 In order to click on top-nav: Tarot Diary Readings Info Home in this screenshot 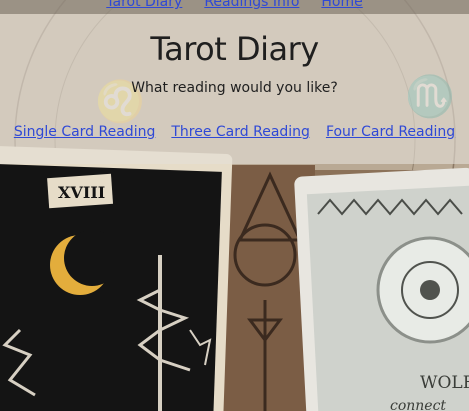, I will do `click(234, 7)`.